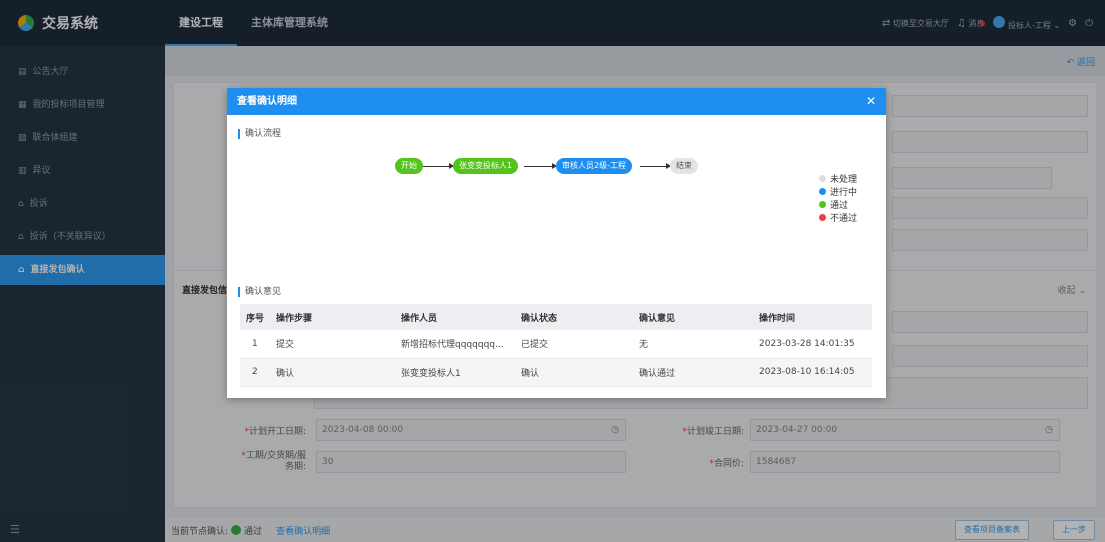  Describe the element at coordinates (255, 317) in the screenshot. I see `col-header: 序号` at that location.